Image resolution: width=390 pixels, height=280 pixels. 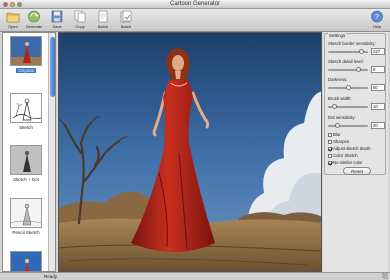 What do you see at coordinates (338, 141) in the screenshot?
I see `sharpen-checkbox: Sharpen` at bounding box center [338, 141].